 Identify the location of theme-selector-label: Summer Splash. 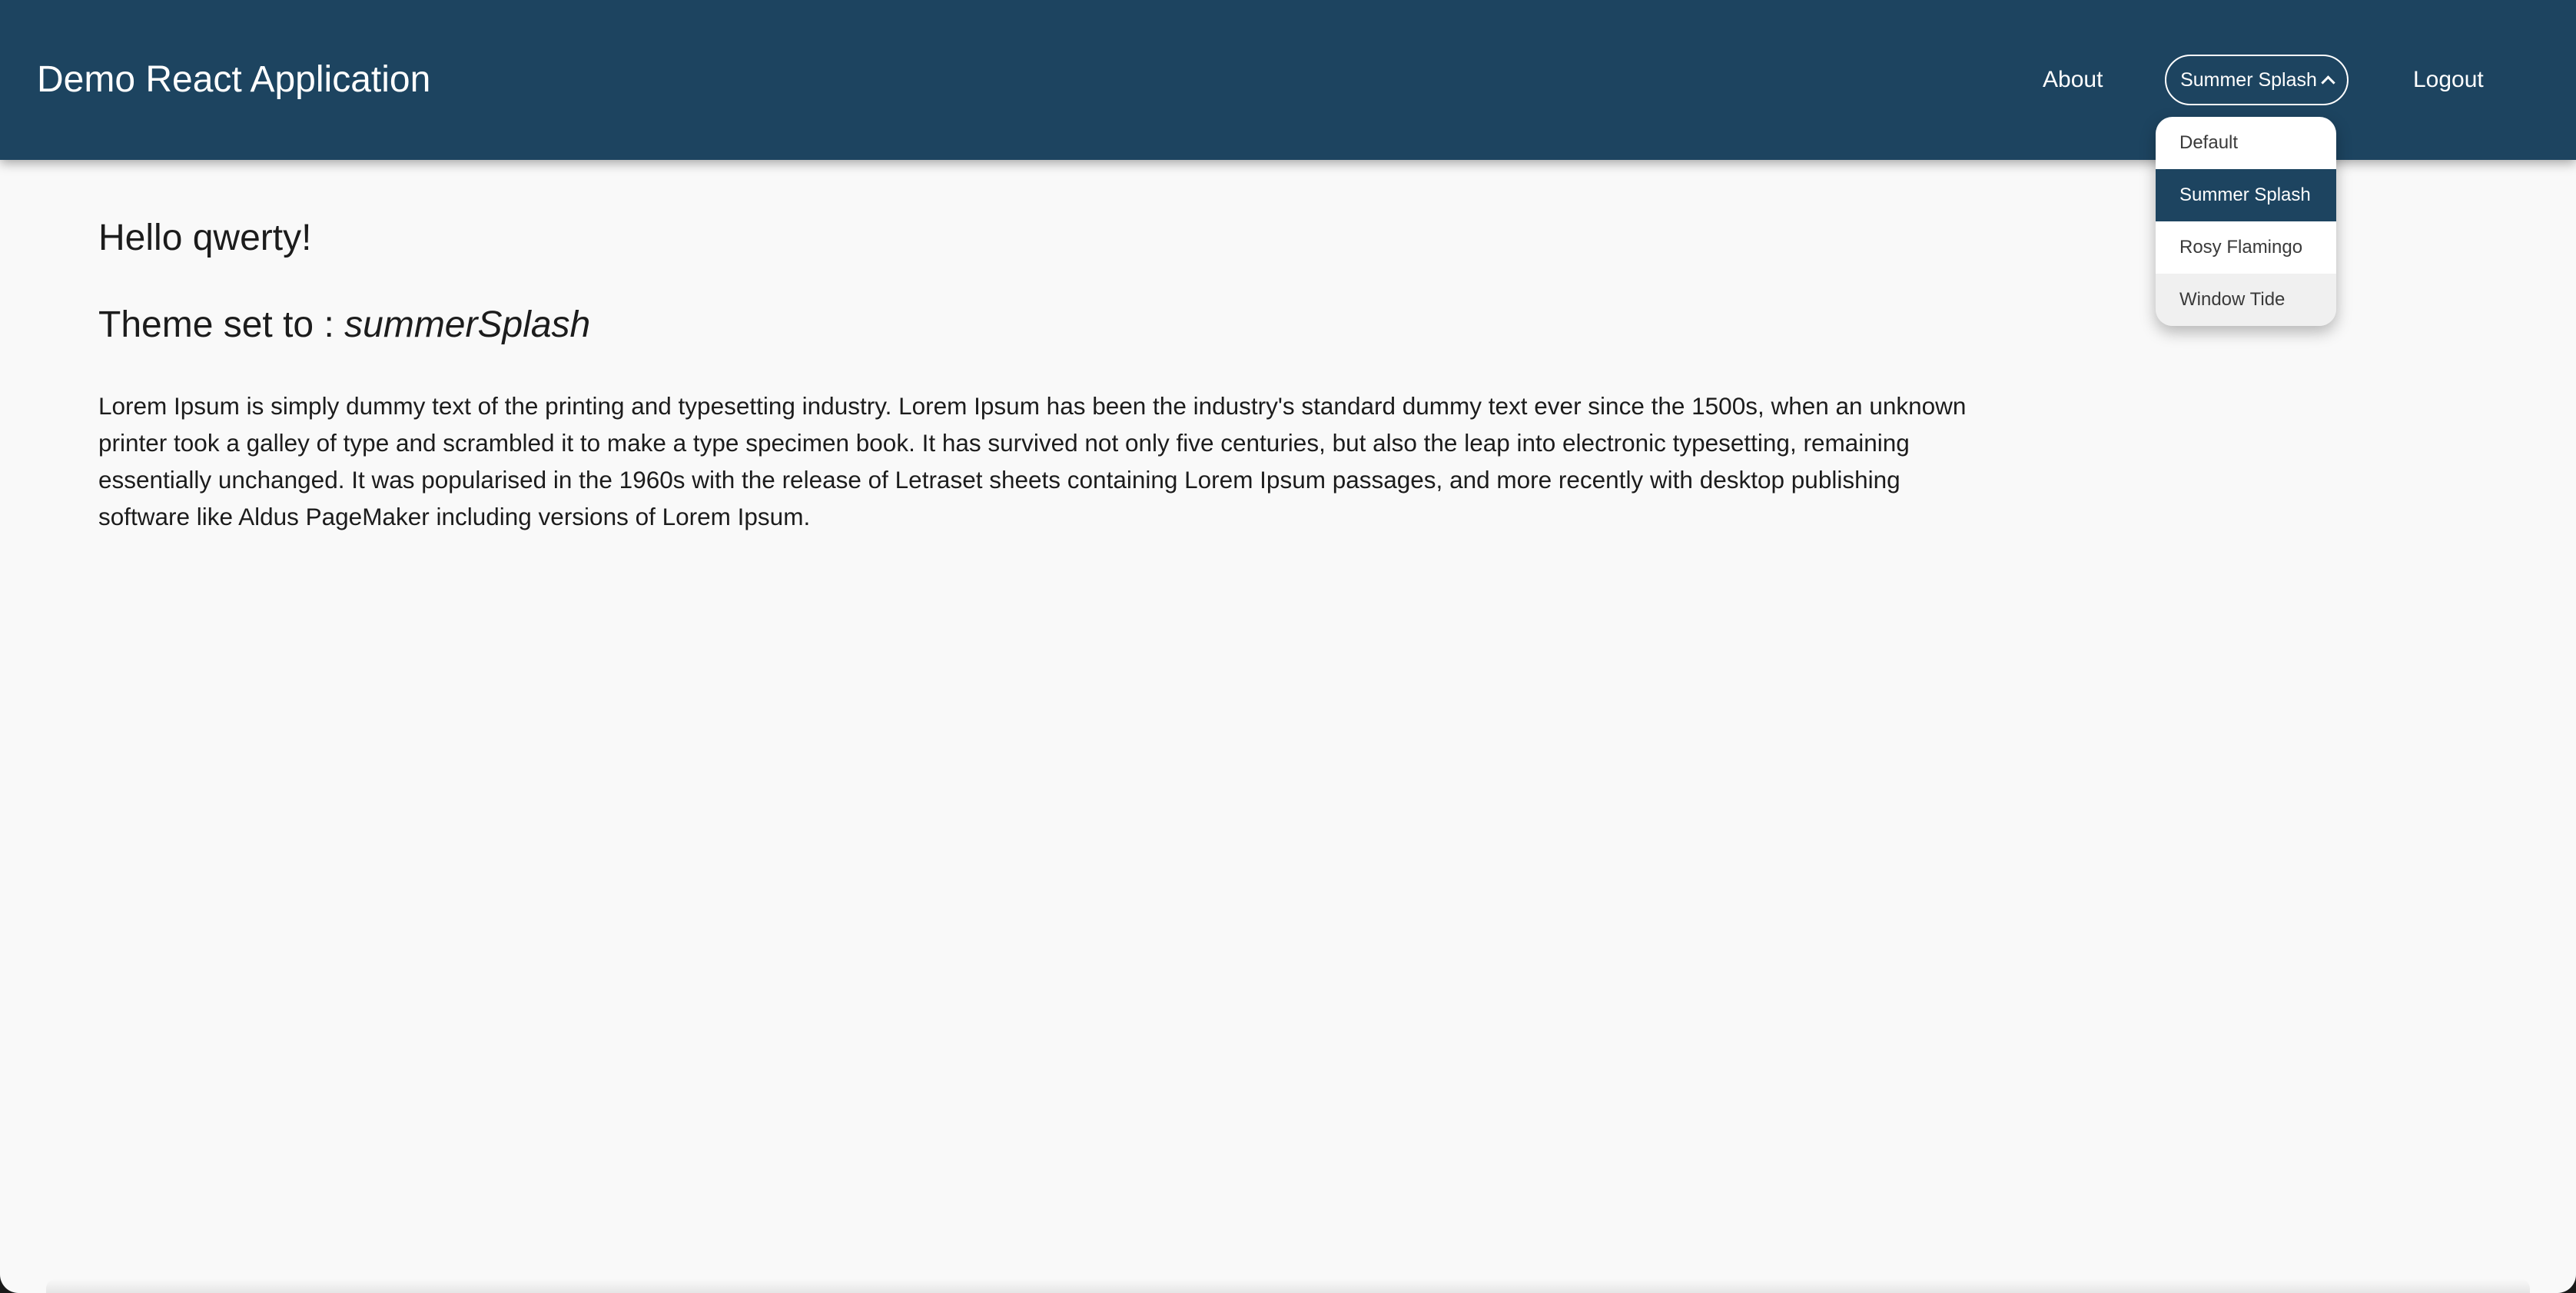
(2248, 79).